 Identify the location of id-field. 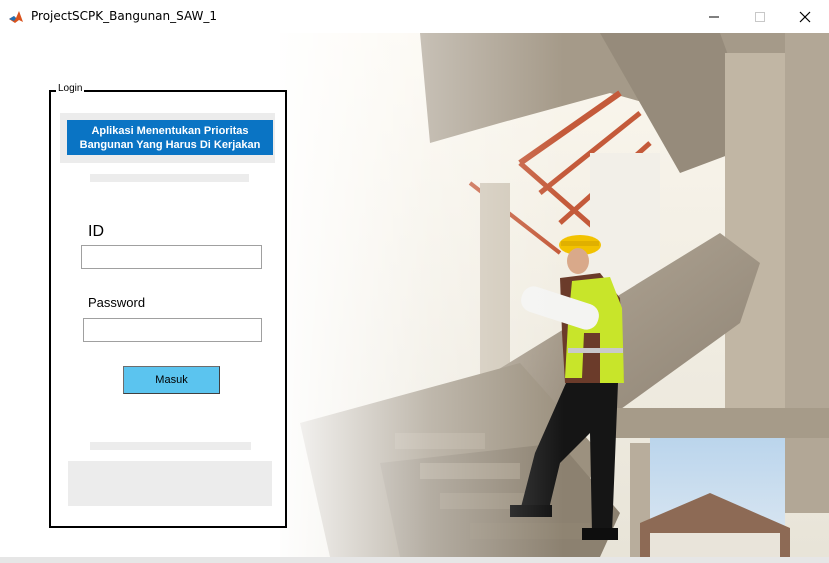
(171, 257).